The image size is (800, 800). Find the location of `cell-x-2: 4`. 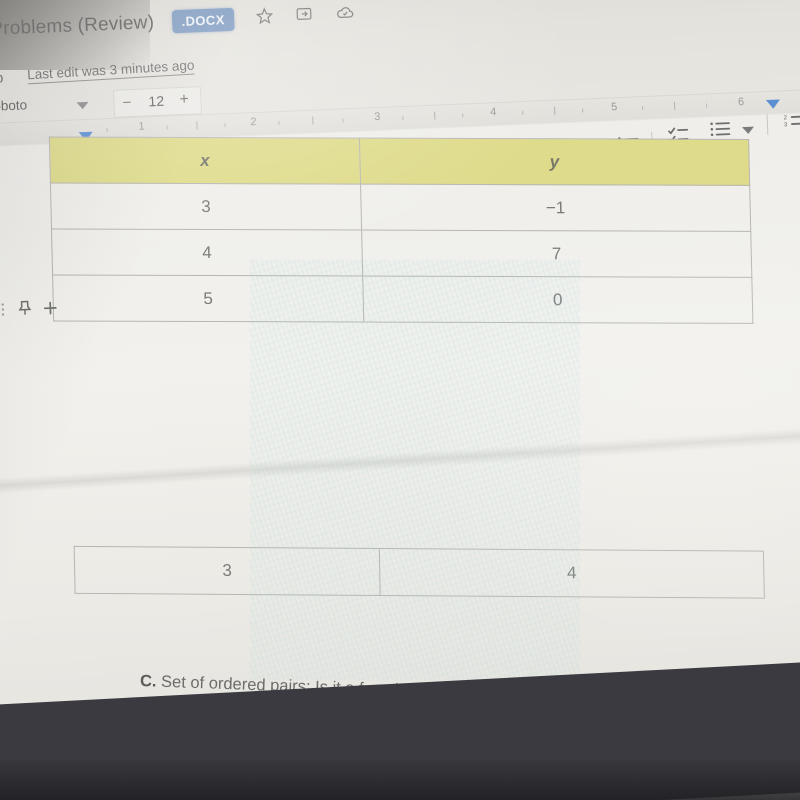

cell-x-2: 4 is located at coordinates (207, 252).